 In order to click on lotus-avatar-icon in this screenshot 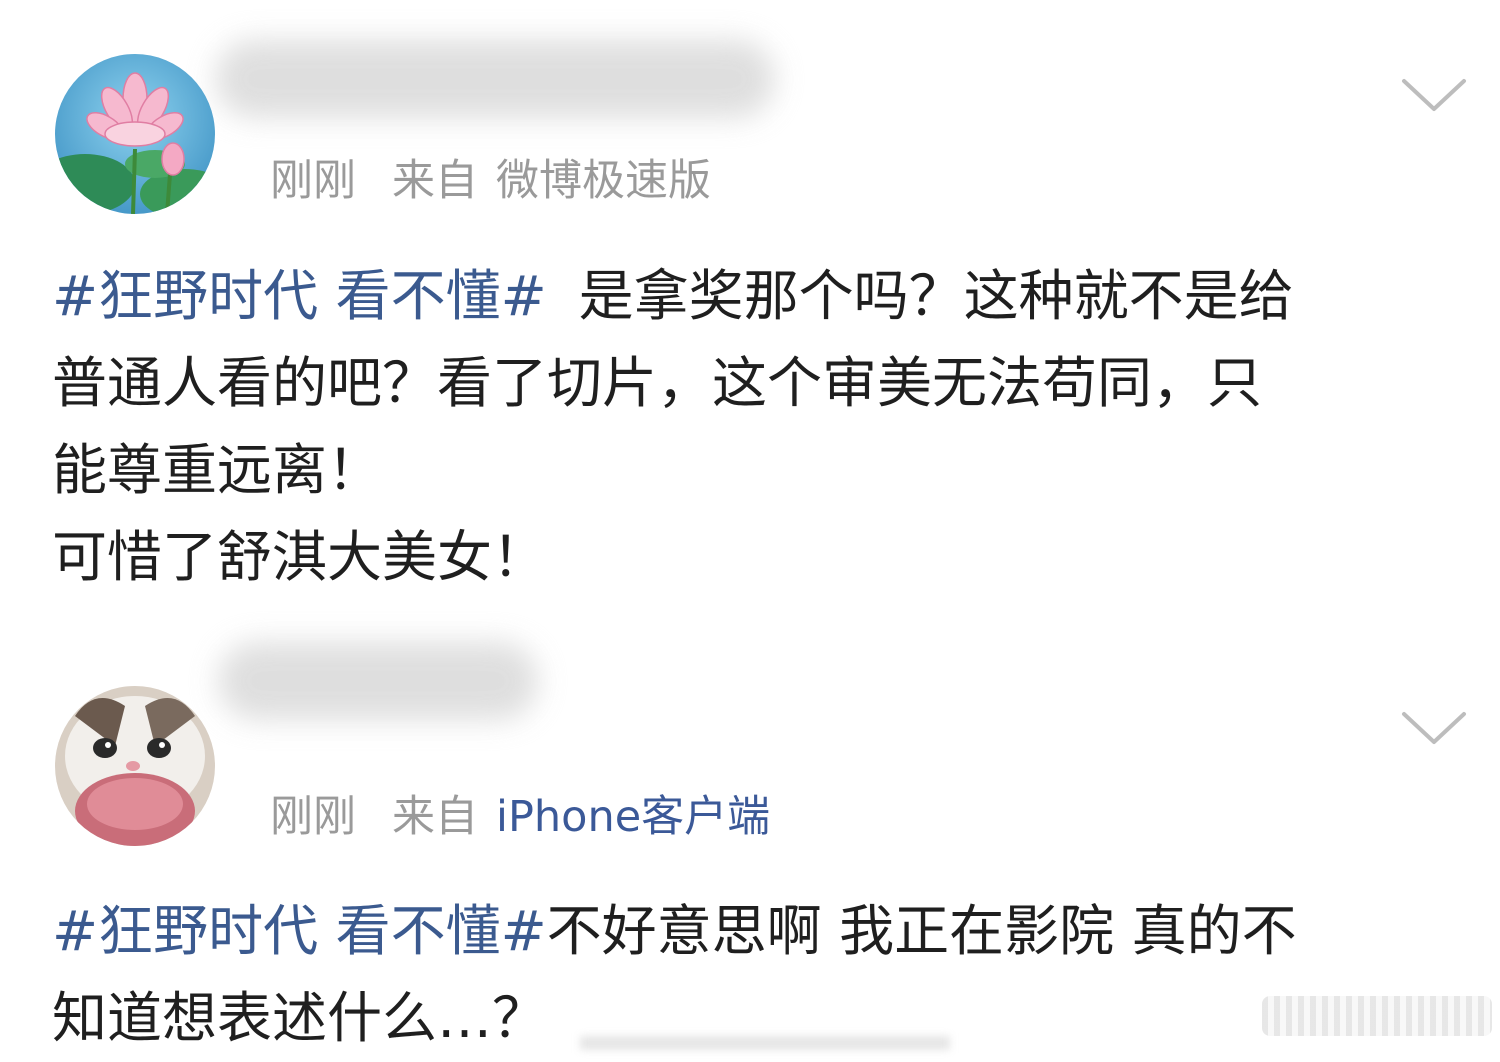, I will do `click(135, 134)`.